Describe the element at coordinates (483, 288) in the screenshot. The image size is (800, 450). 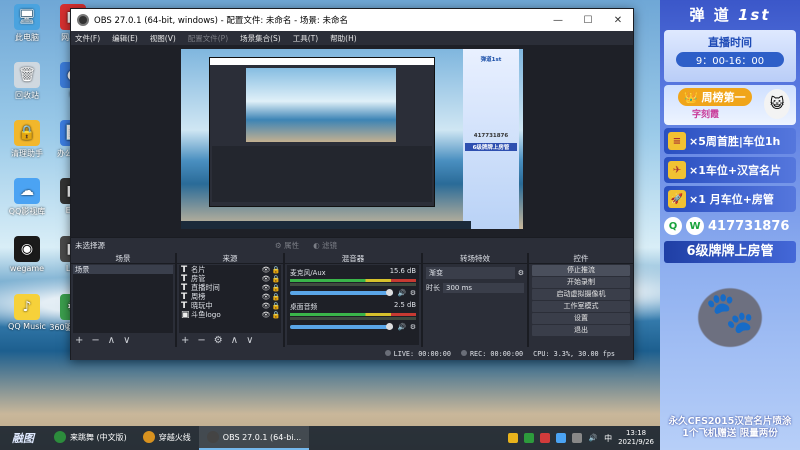
I see `duration-input: 300 ms` at that location.